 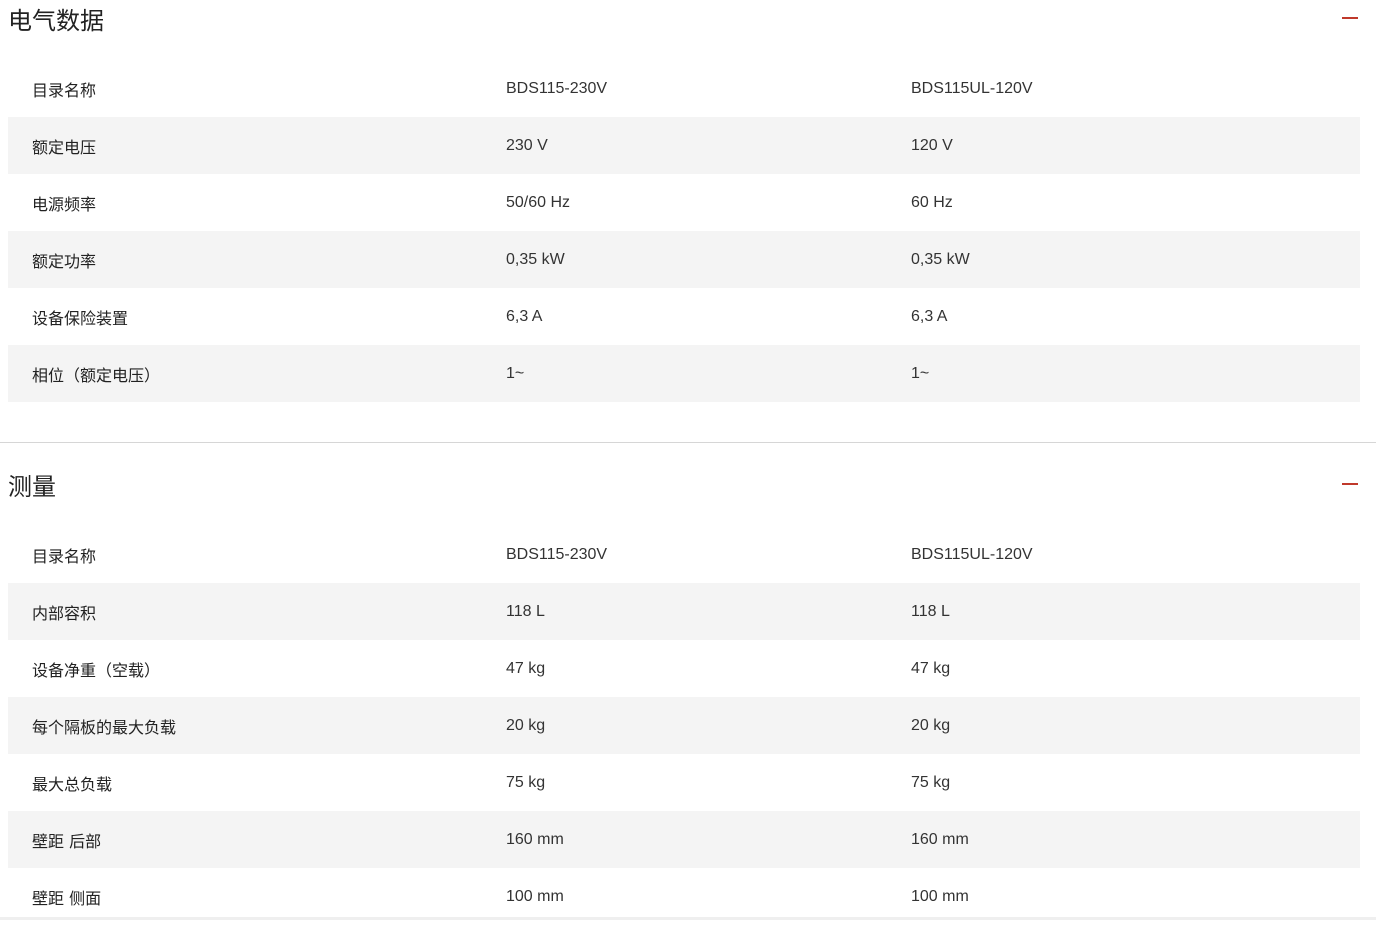 What do you see at coordinates (80, 318) in the screenshot?
I see `row-label: 设备保险装置` at bounding box center [80, 318].